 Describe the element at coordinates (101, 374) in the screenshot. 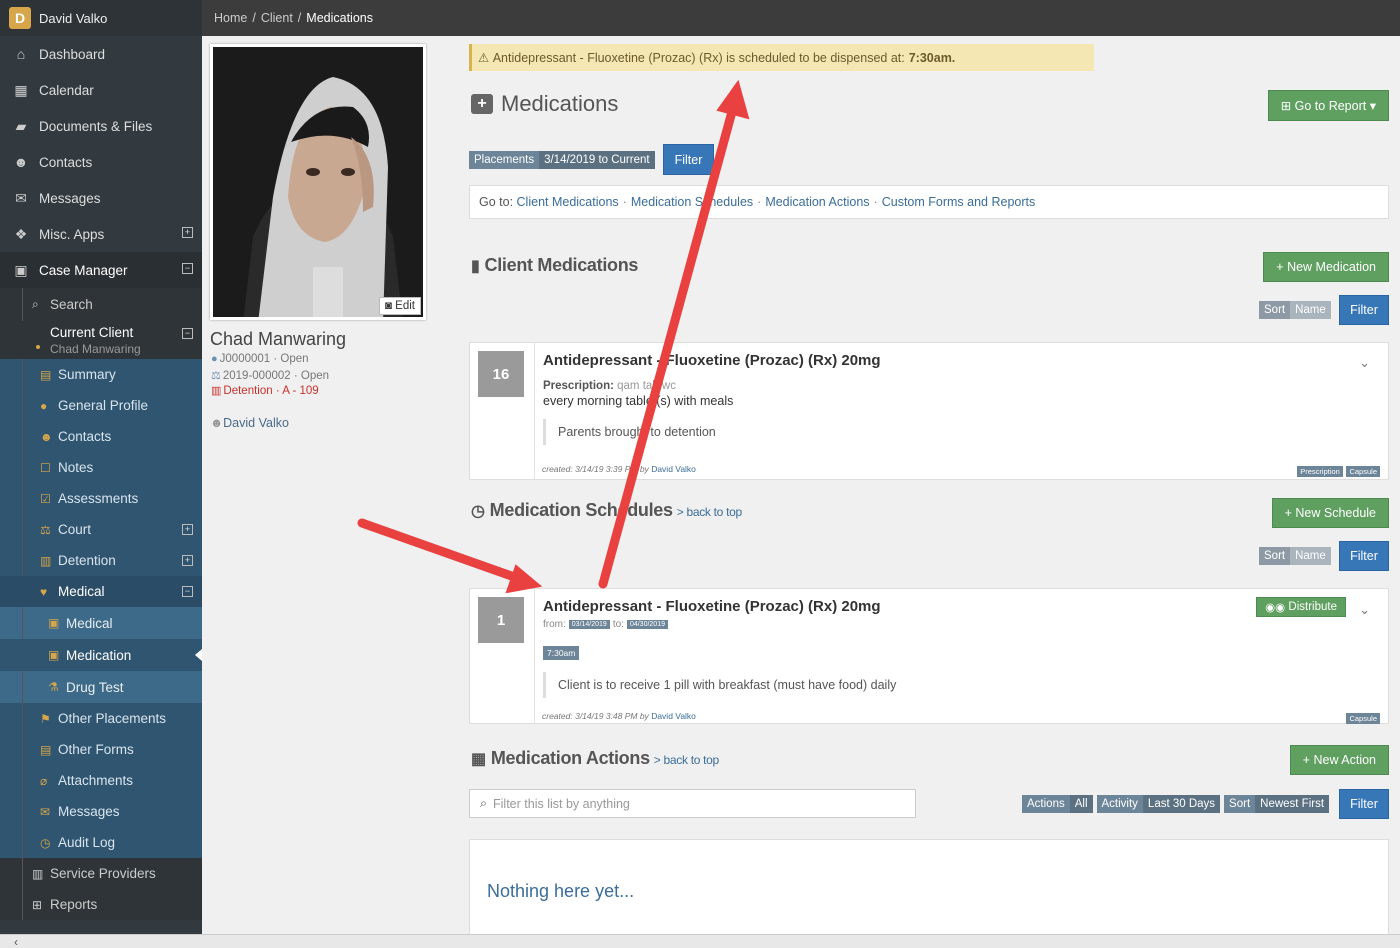

I see `nav-summary: ▤ Summary` at that location.